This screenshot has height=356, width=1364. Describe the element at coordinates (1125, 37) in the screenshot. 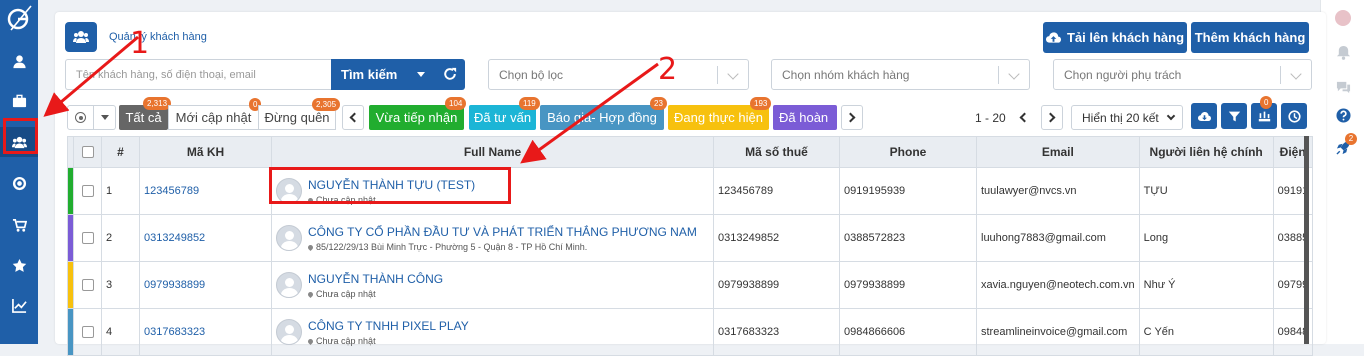

I see `upload-customers-label: Tải lên khách hàng` at that location.